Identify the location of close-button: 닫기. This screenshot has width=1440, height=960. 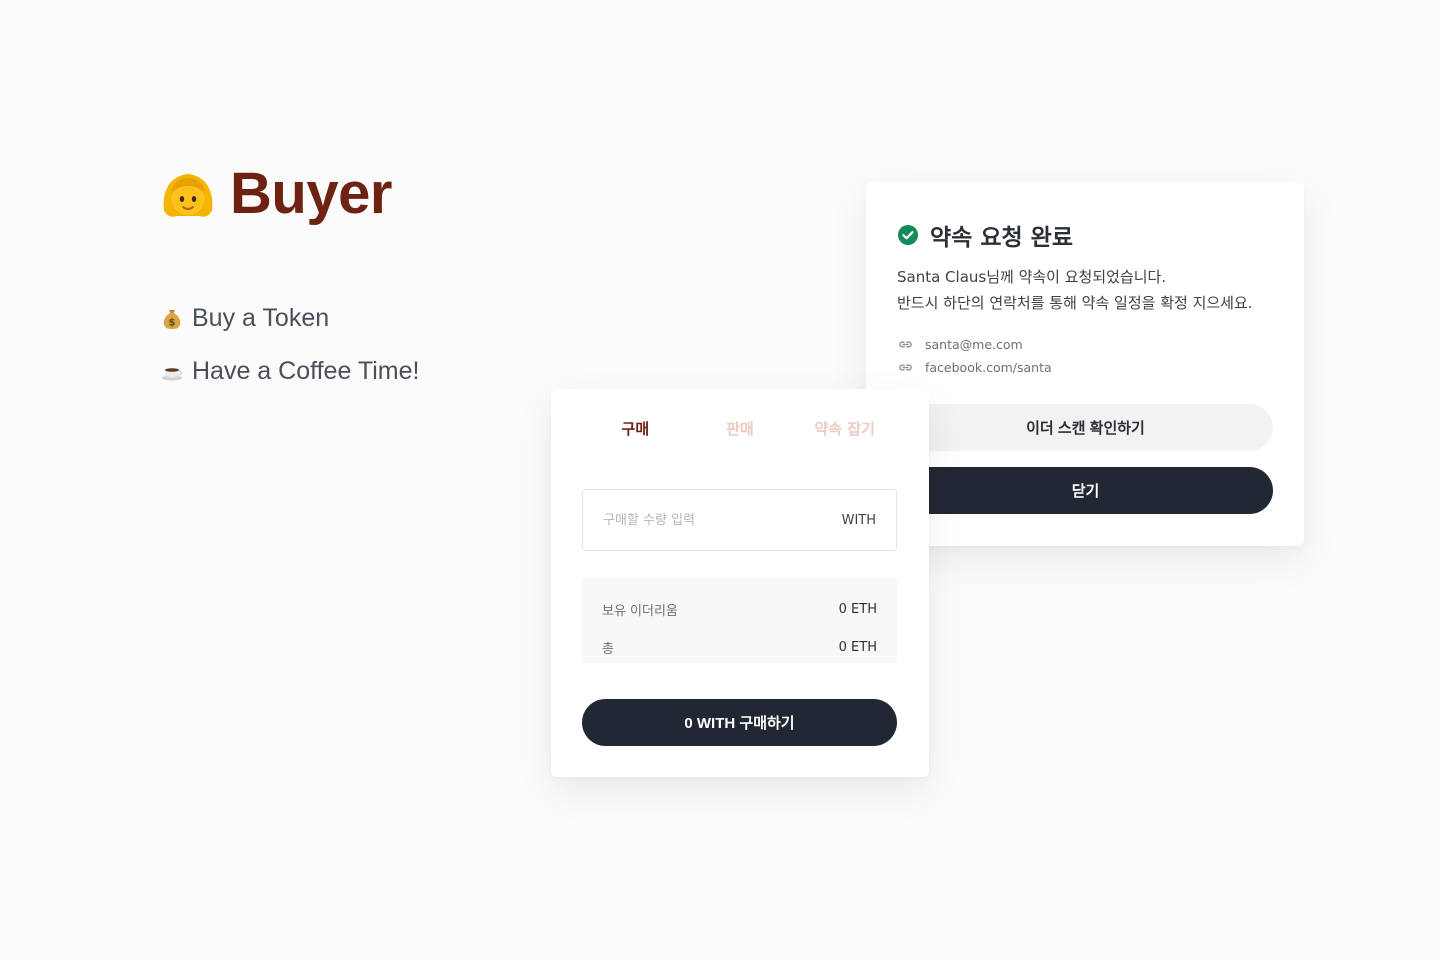
(1085, 490).